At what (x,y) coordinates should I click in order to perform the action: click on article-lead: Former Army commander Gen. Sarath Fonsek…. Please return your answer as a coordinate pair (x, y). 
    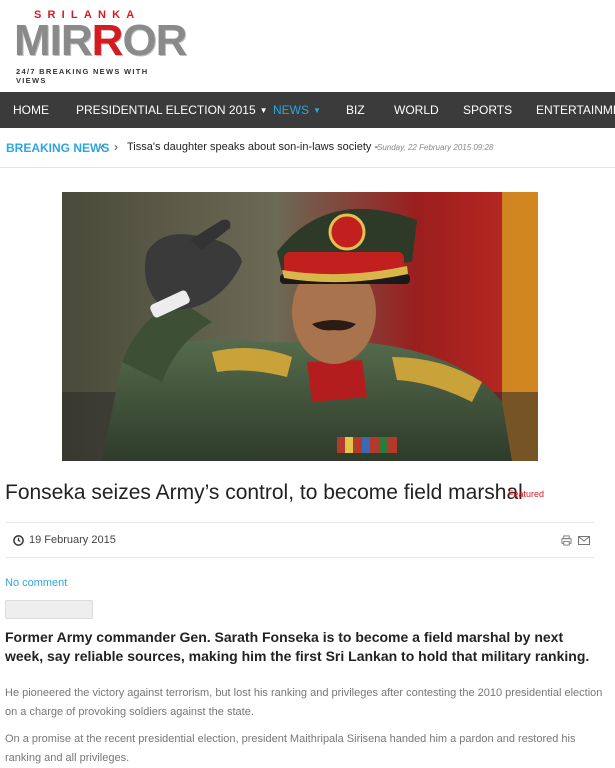
    Looking at the image, I should click on (297, 646).